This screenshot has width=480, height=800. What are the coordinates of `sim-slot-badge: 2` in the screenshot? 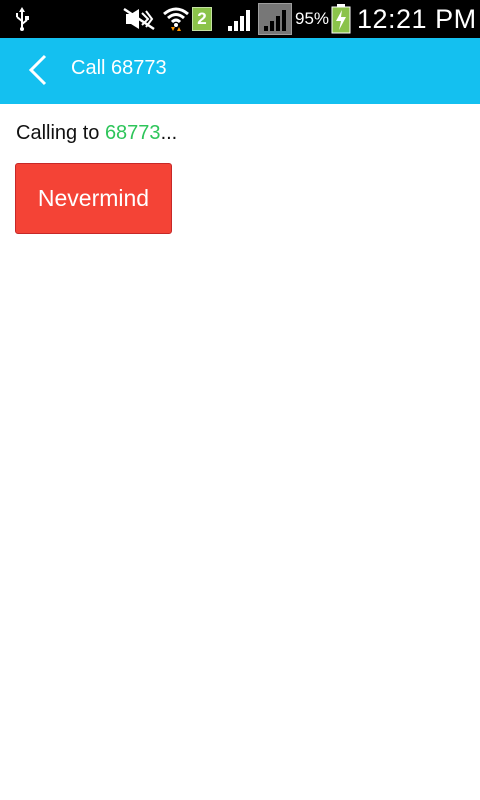 It's located at (202, 19).